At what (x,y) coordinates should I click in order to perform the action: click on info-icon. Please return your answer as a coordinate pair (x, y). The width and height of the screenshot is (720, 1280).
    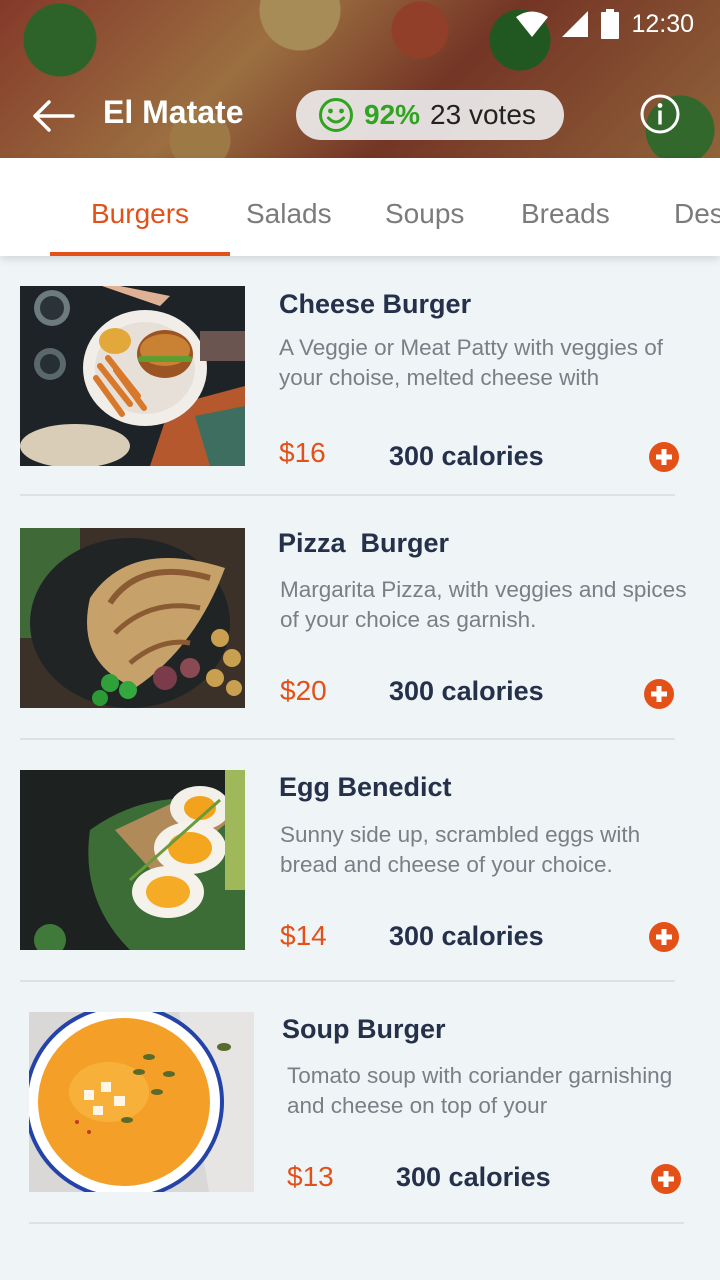
    Looking at the image, I should click on (660, 114).